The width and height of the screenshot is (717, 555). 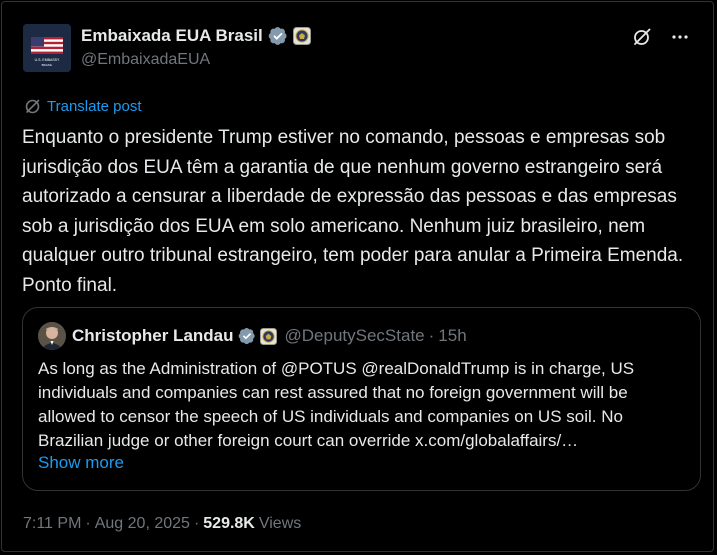 What do you see at coordinates (81, 463) in the screenshot?
I see `show-more-link: Show more` at bounding box center [81, 463].